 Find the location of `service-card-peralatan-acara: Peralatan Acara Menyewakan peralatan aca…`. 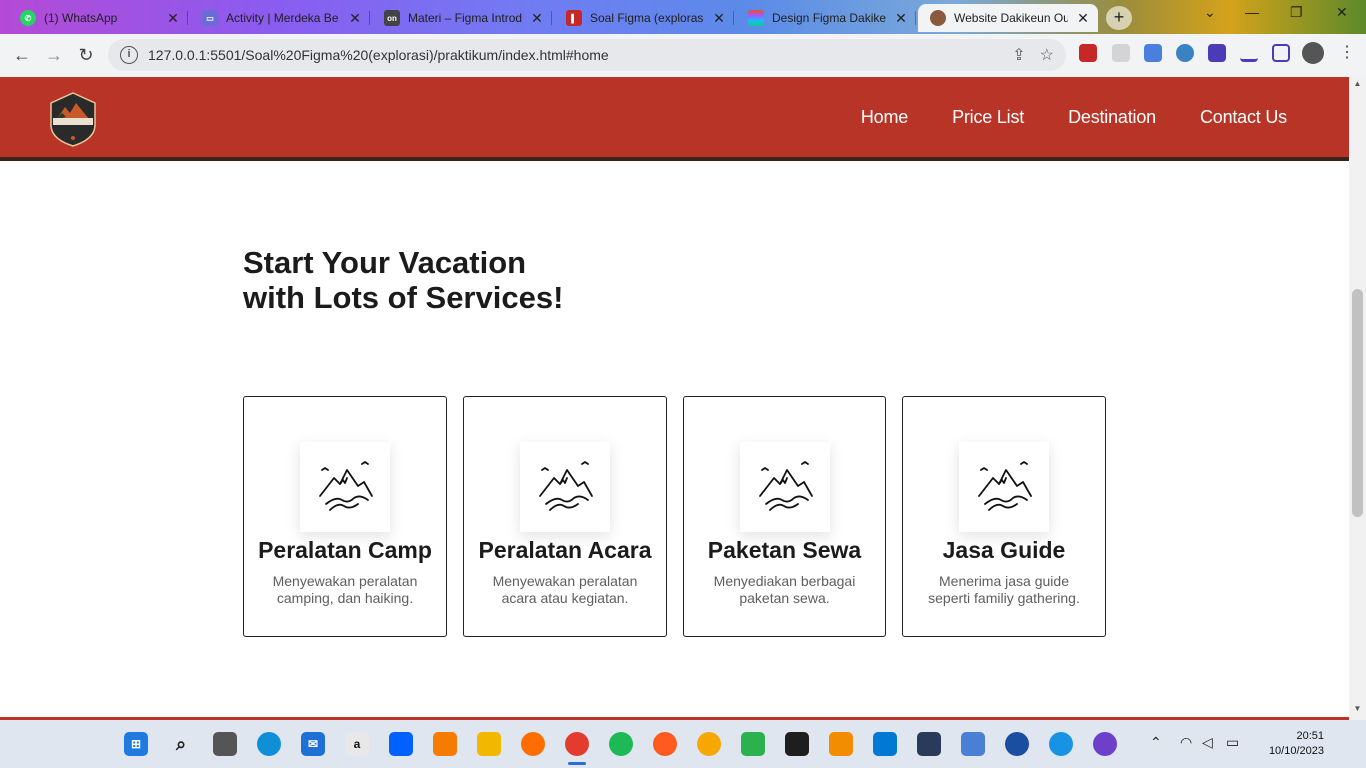

service-card-peralatan-acara: Peralatan Acara Menyewakan peralatan aca… is located at coordinates (565, 516).